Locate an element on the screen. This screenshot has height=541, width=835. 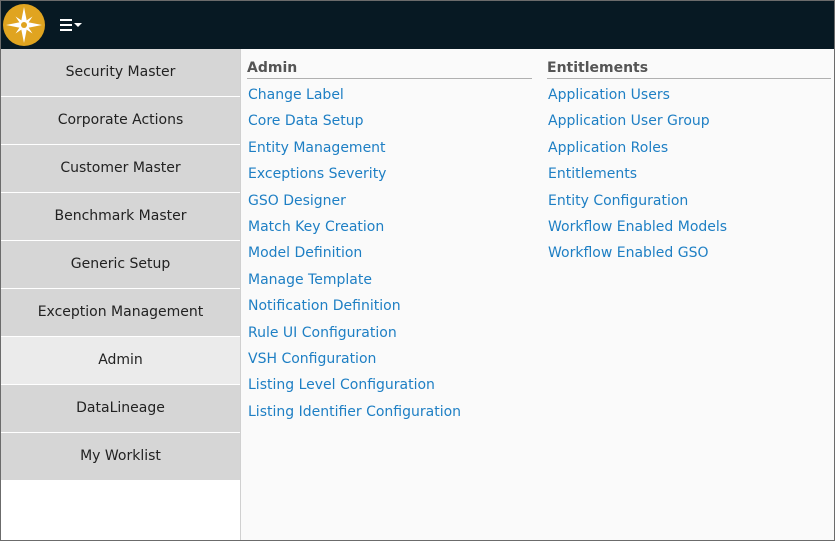
link-match-key-creation: Match Key Creation is located at coordinates (389, 227).